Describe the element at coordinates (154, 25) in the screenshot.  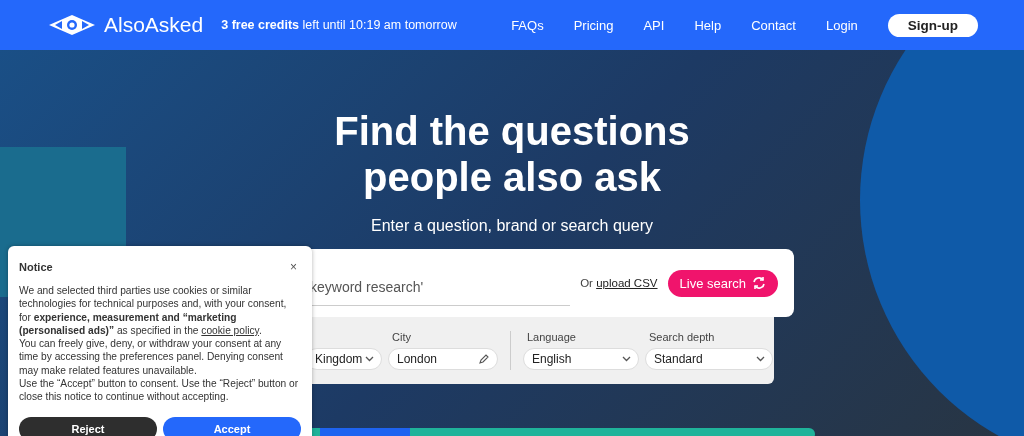
I see `brand-name: AlsoAsked` at that location.